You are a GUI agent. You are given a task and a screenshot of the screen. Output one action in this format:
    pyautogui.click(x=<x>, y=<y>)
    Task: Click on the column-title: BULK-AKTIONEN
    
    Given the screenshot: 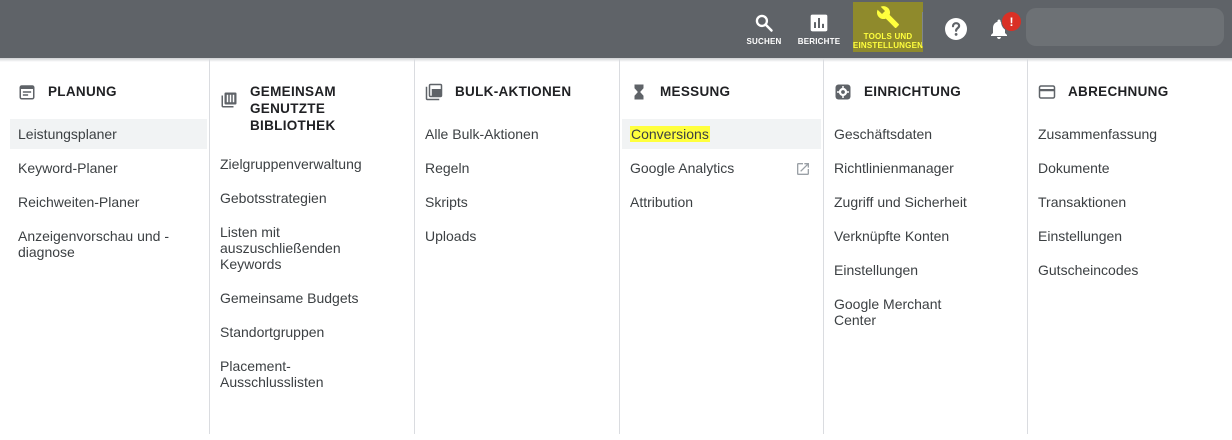 What is the action you would take?
    pyautogui.click(x=513, y=91)
    